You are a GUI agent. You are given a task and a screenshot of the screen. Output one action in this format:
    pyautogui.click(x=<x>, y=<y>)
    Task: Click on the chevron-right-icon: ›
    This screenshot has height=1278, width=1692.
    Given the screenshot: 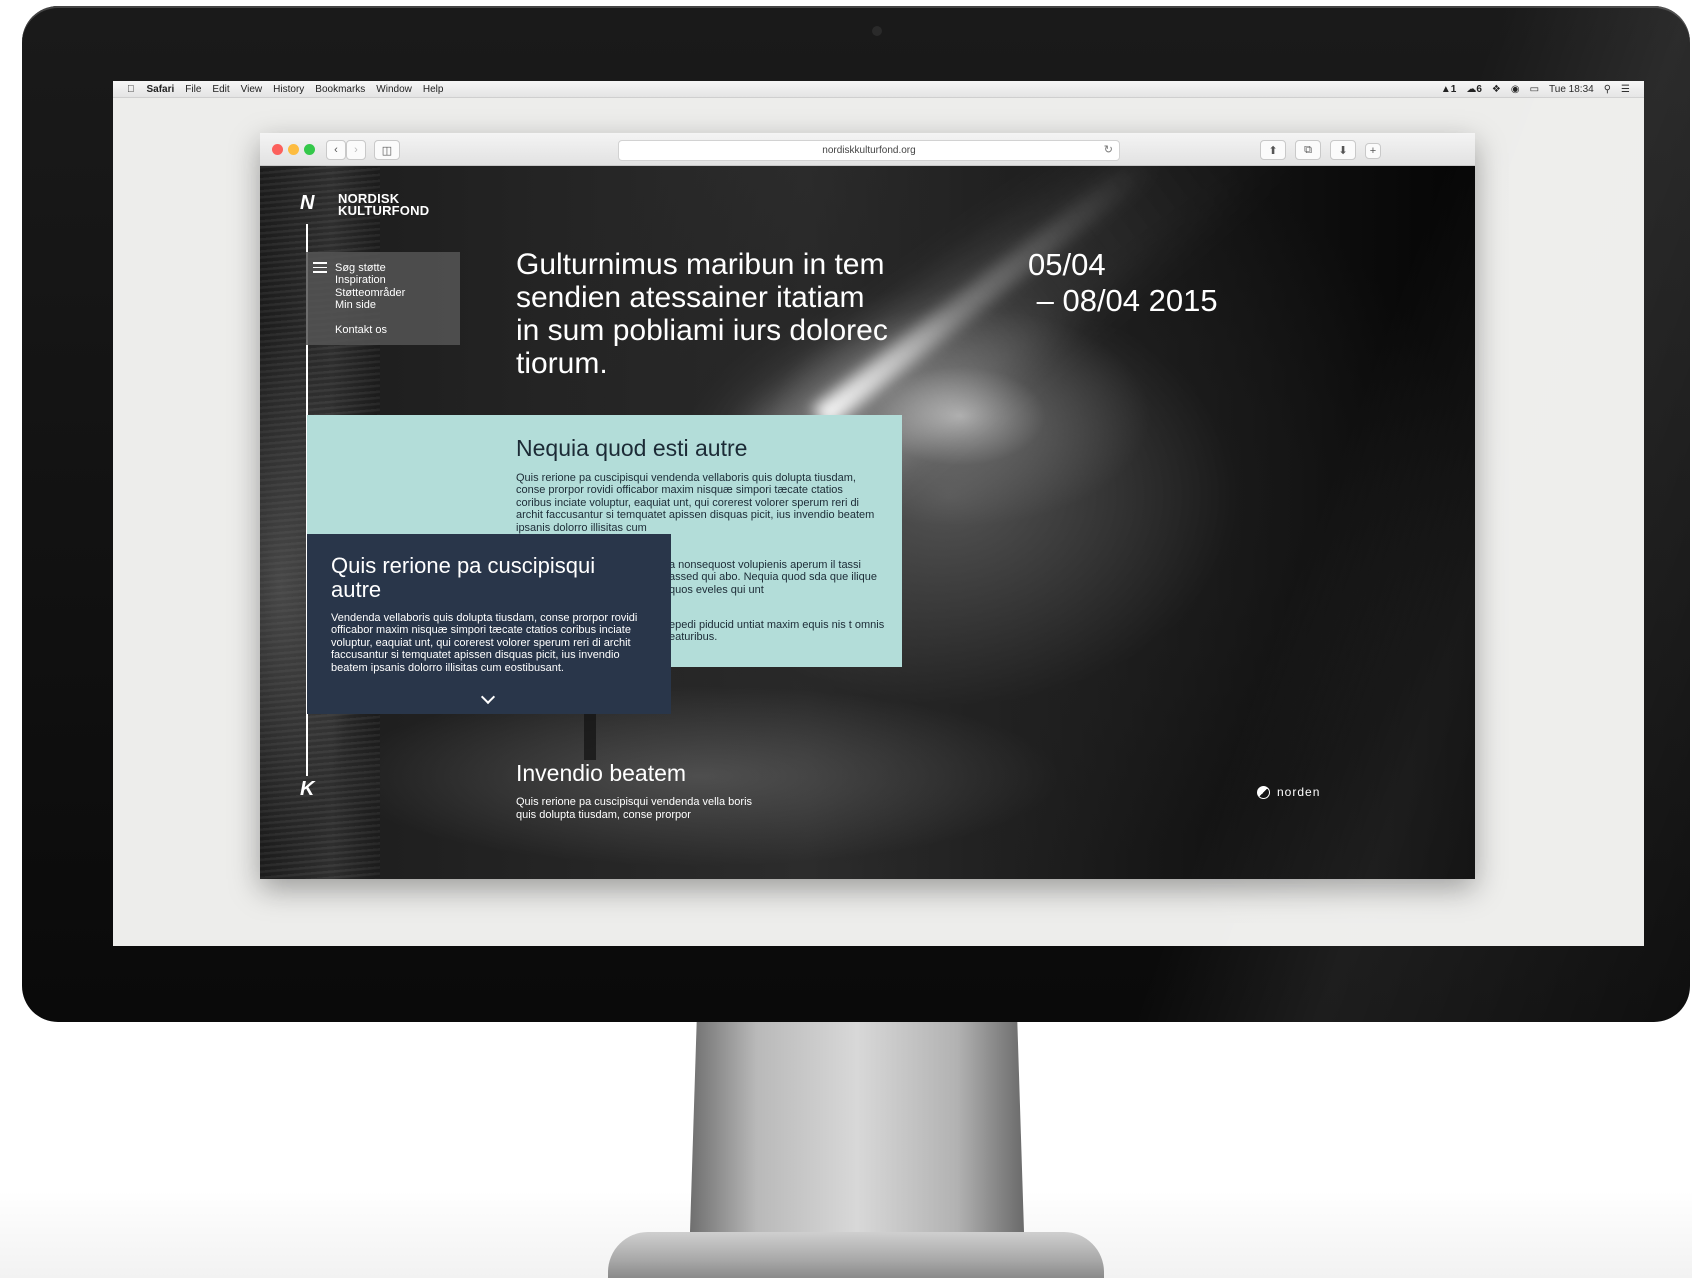 What is the action you would take?
    pyautogui.click(x=356, y=150)
    